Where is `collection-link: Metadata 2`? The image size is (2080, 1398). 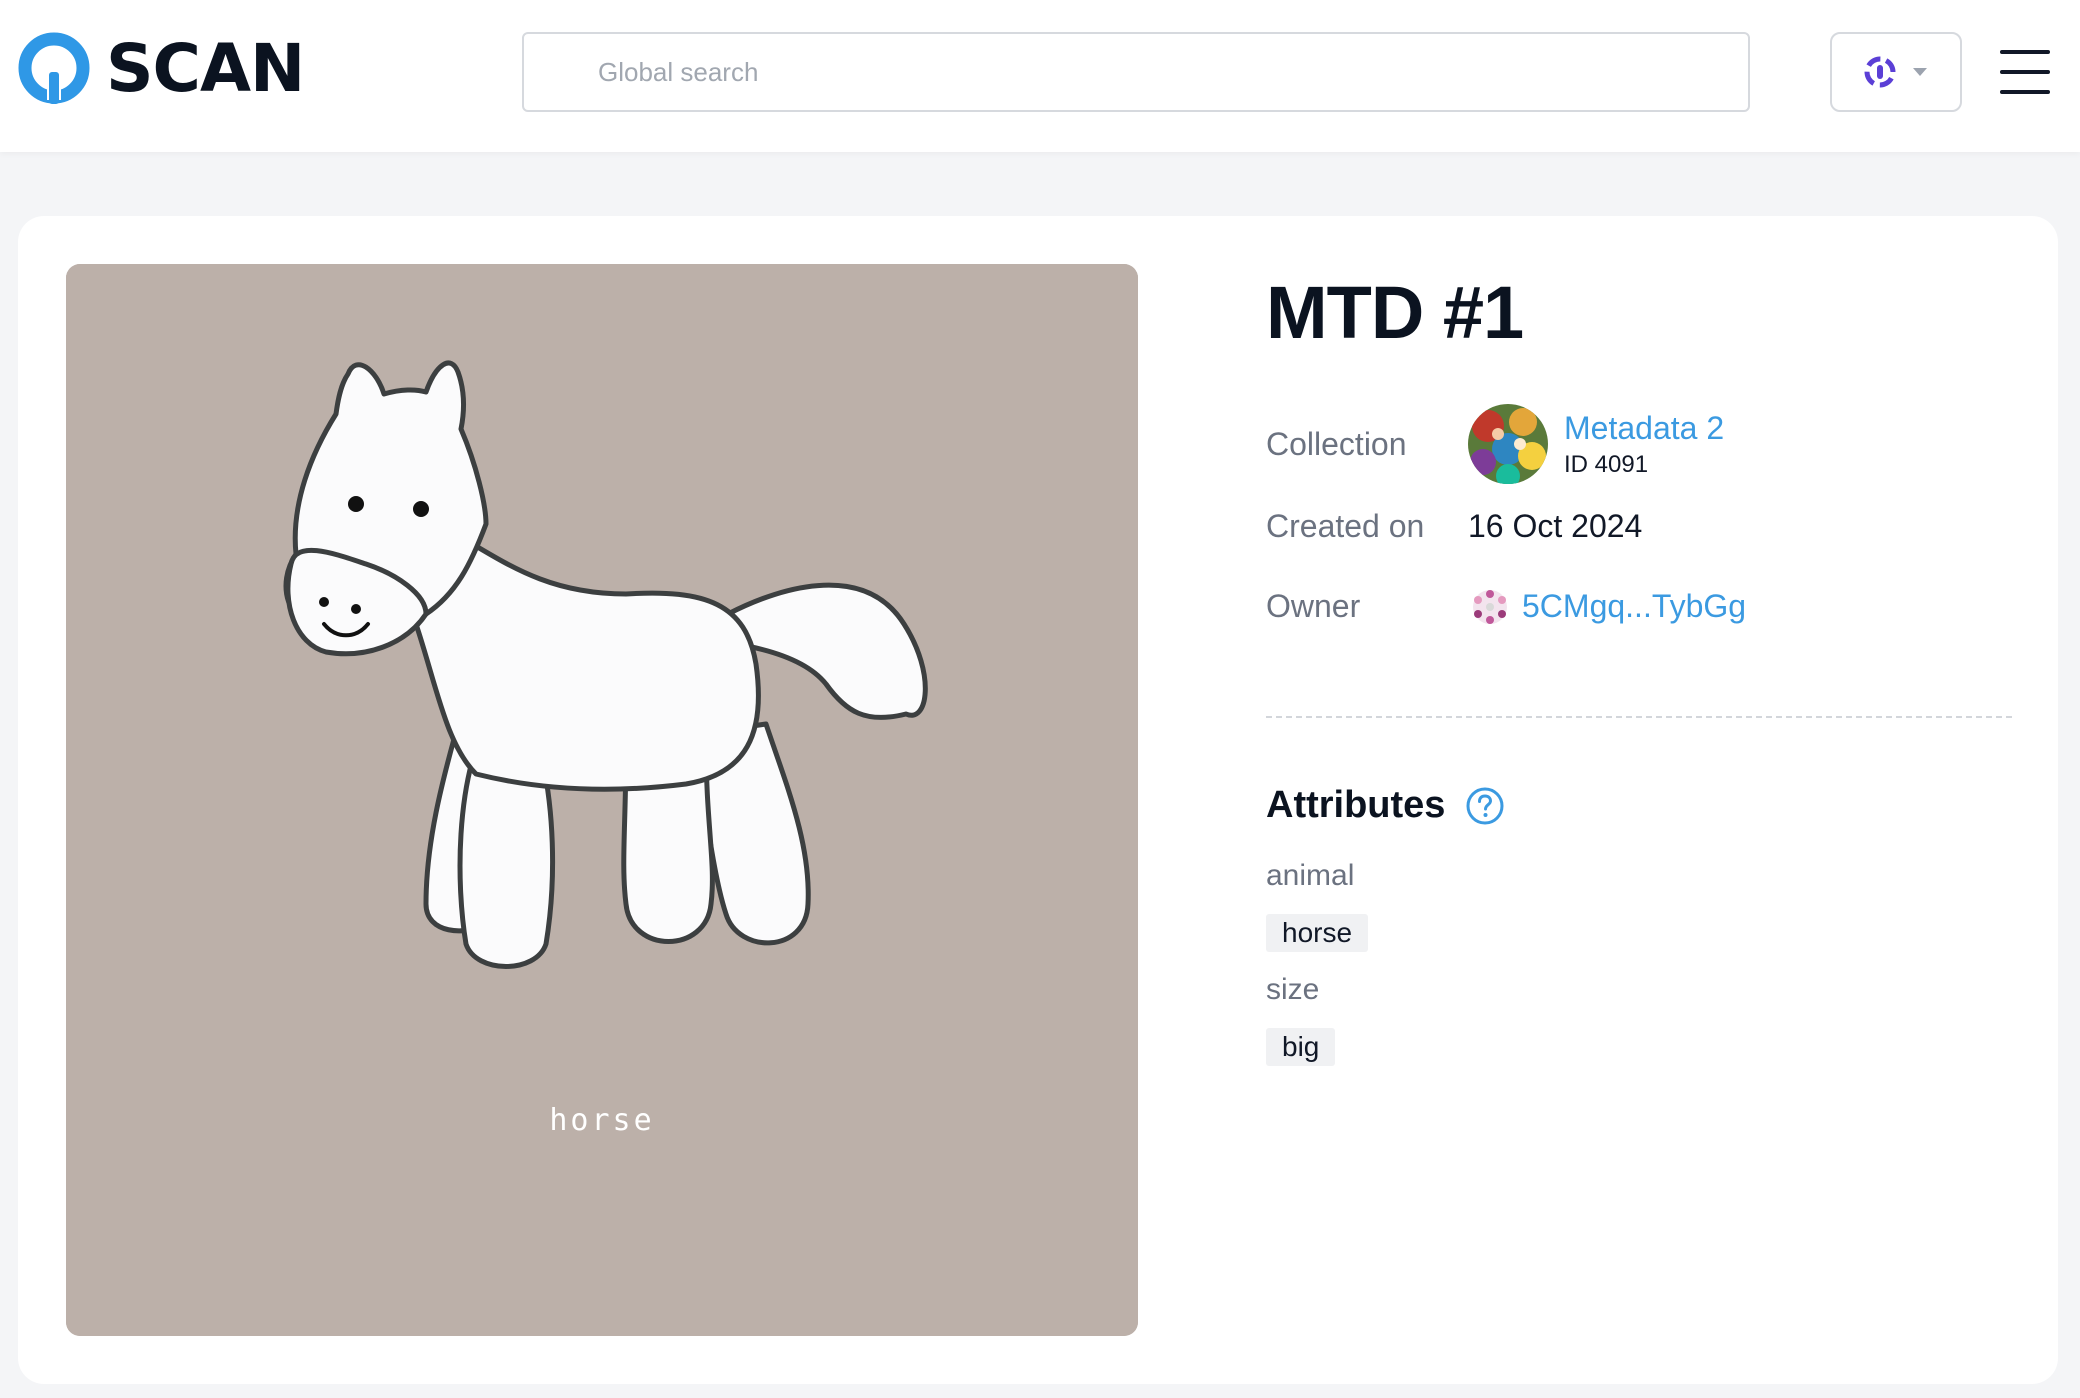
collection-link: Metadata 2 is located at coordinates (1644, 428).